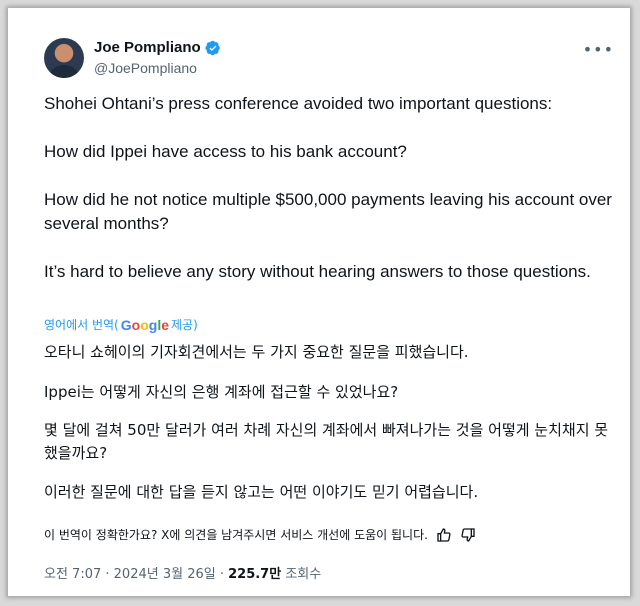 This screenshot has width=640, height=606. What do you see at coordinates (72, 574) in the screenshot?
I see `tweet-time: 오전 7:07` at bounding box center [72, 574].